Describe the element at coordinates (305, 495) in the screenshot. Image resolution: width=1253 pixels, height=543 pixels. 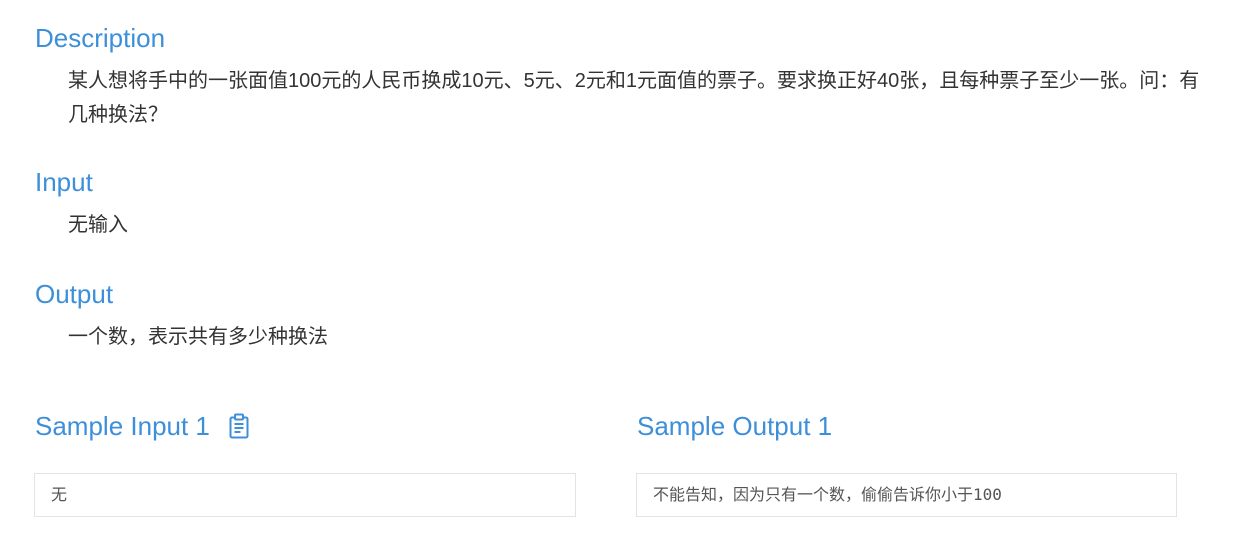
I see `sample-input-box: 无` at that location.